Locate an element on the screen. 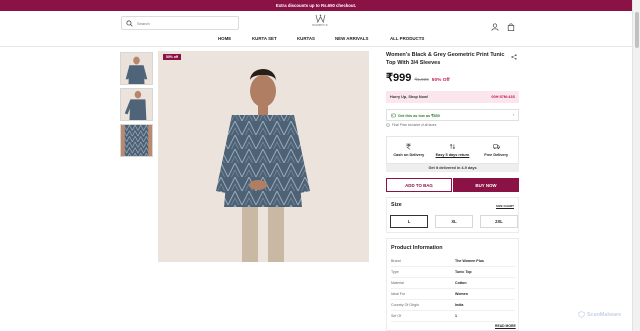  search-bar is located at coordinates (180, 23).